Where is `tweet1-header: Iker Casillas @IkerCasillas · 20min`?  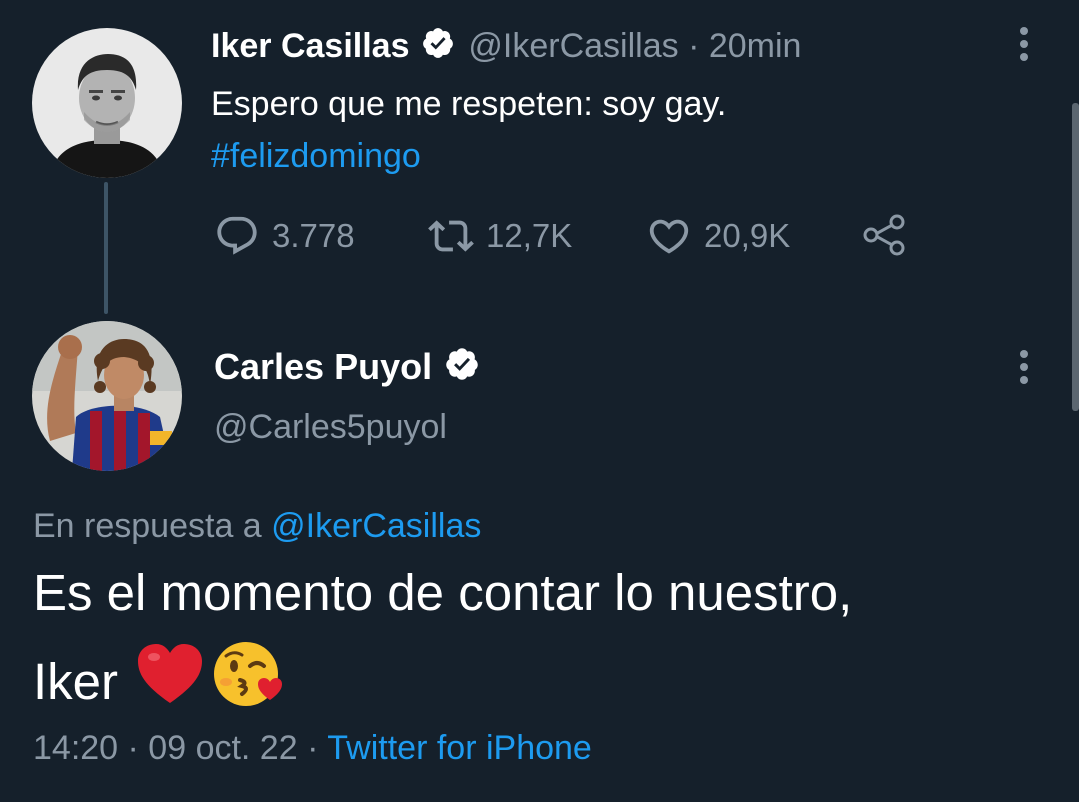 tweet1-header: Iker Casillas @IkerCasillas · 20min is located at coordinates (506, 47).